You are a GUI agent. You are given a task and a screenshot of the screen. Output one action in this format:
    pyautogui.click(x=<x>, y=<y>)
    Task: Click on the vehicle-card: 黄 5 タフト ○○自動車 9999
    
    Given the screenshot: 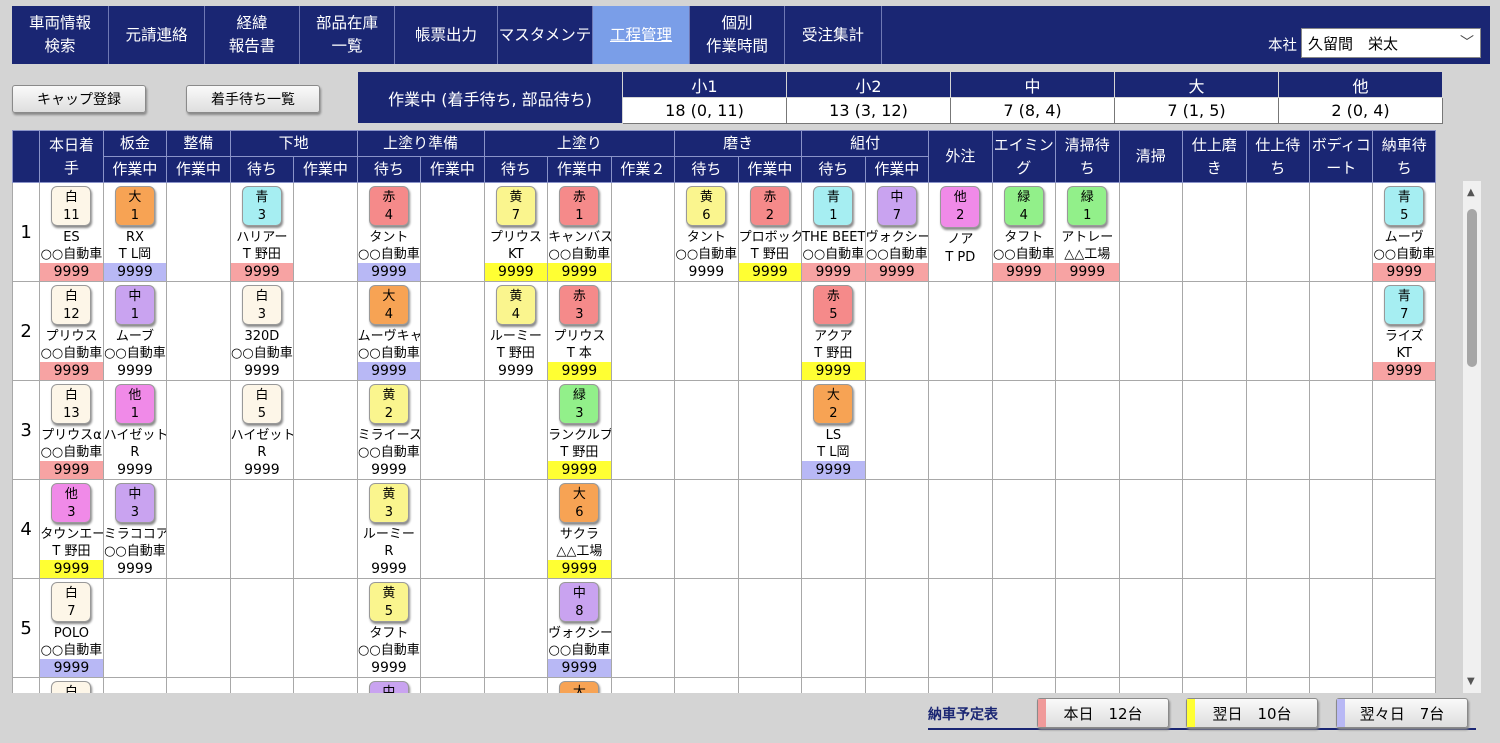 What is the action you would take?
    pyautogui.click(x=389, y=628)
    